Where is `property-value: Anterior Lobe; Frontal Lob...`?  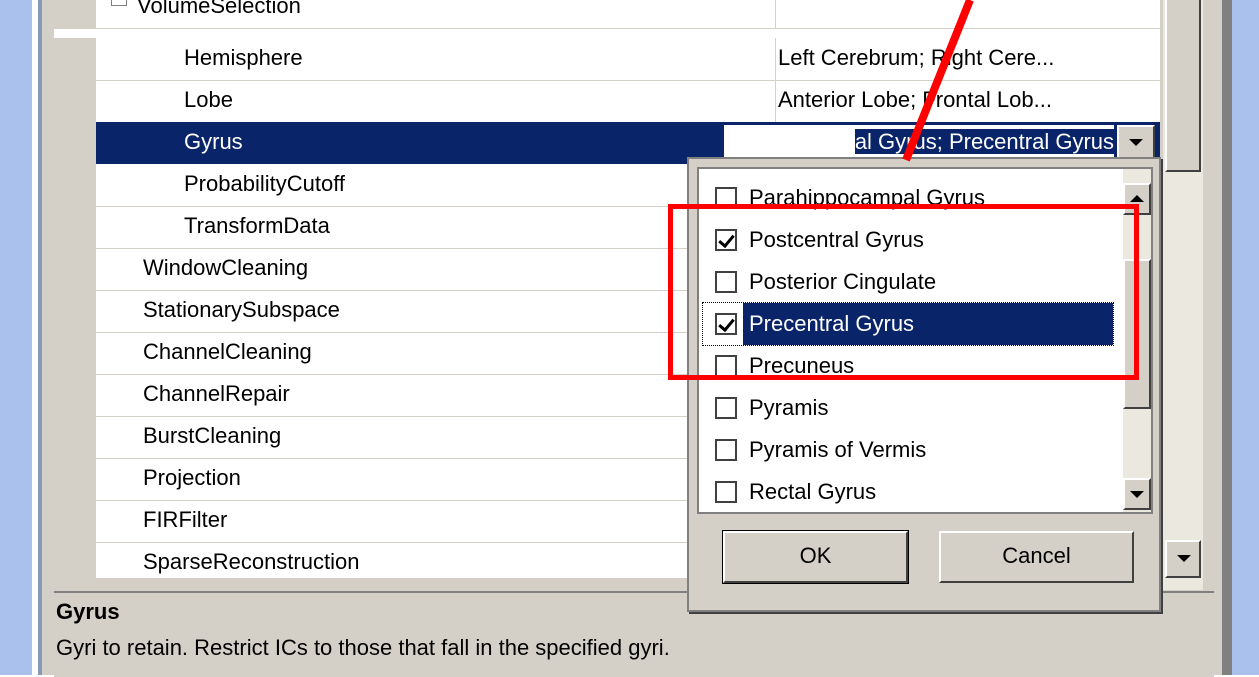 property-value: Anterior Lobe; Frontal Lob... is located at coordinates (915, 101).